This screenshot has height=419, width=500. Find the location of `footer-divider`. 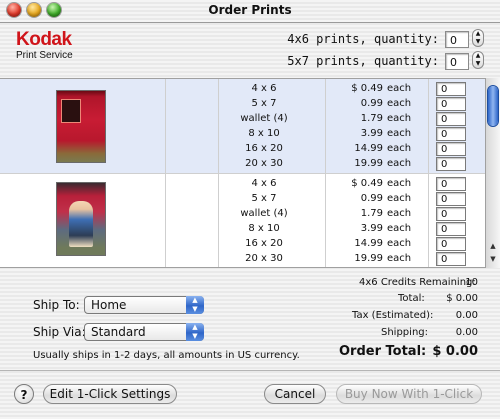

footer-divider is located at coordinates (250, 370).